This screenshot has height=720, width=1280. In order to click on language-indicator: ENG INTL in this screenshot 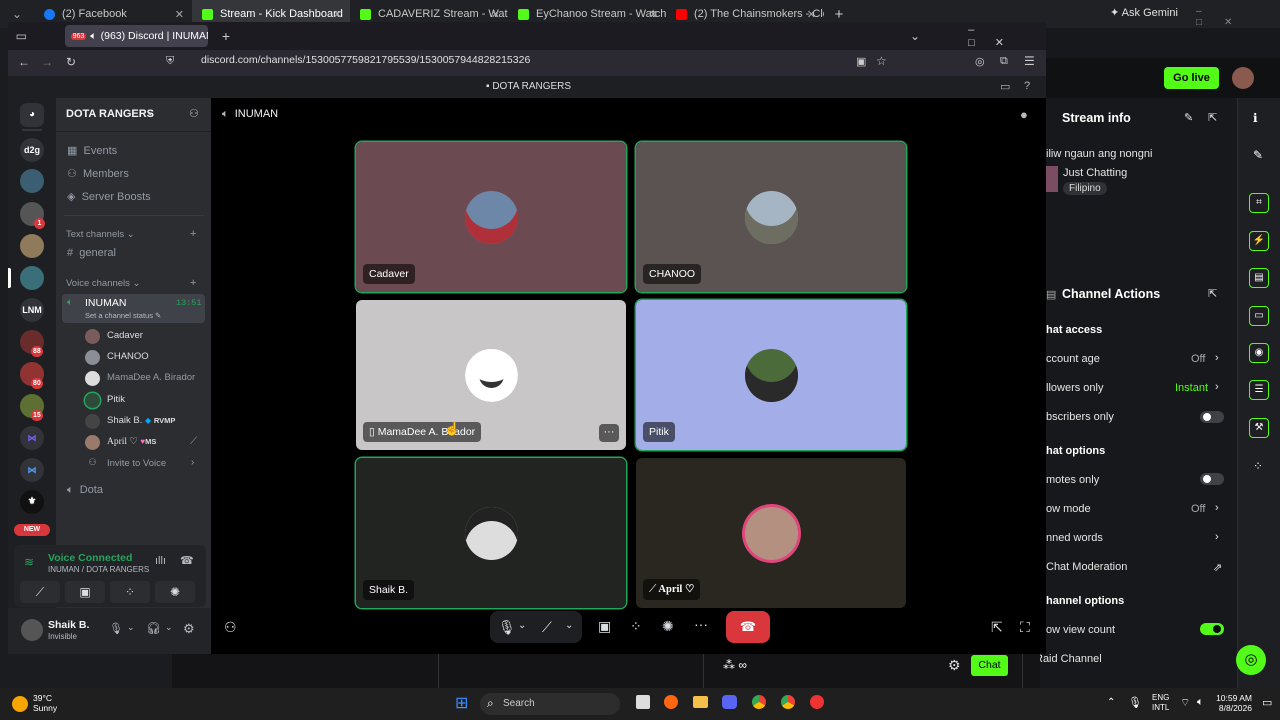, I will do `click(1160, 703)`.